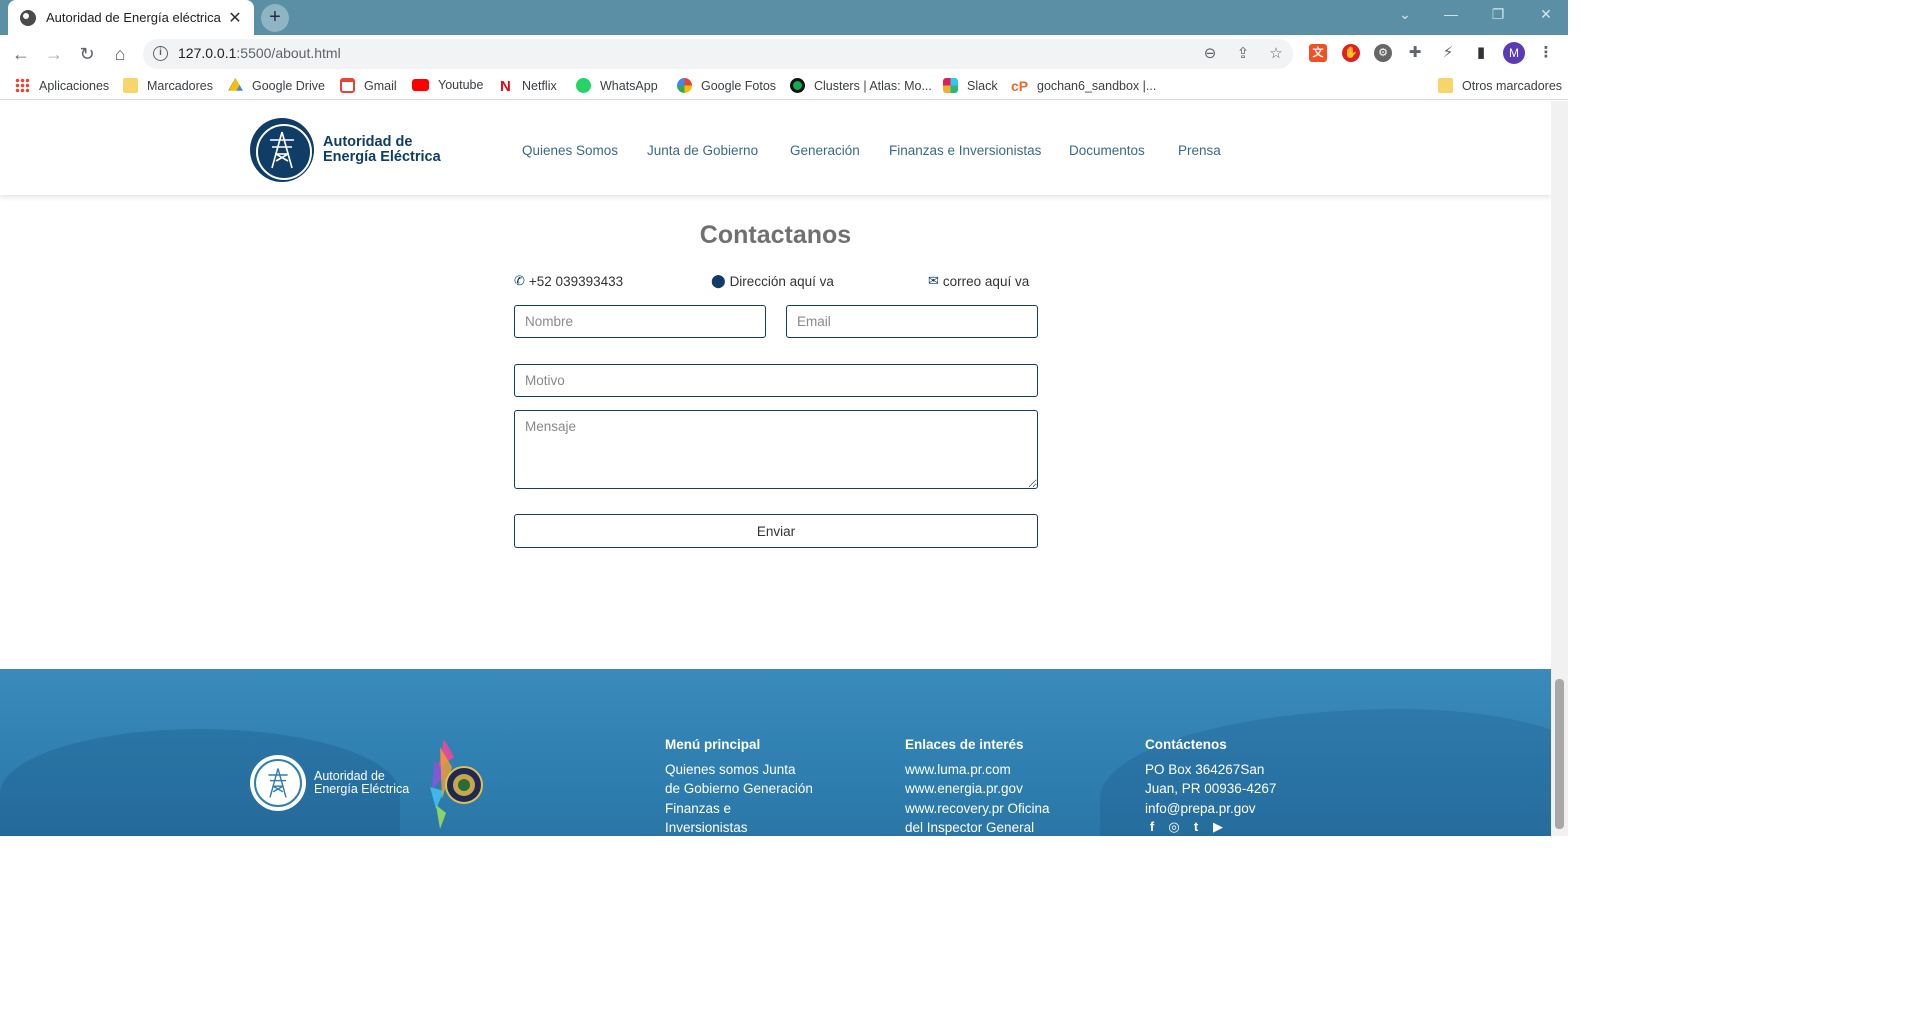  I want to click on nav-quienes-somos: Quienes Somos, so click(570, 150).